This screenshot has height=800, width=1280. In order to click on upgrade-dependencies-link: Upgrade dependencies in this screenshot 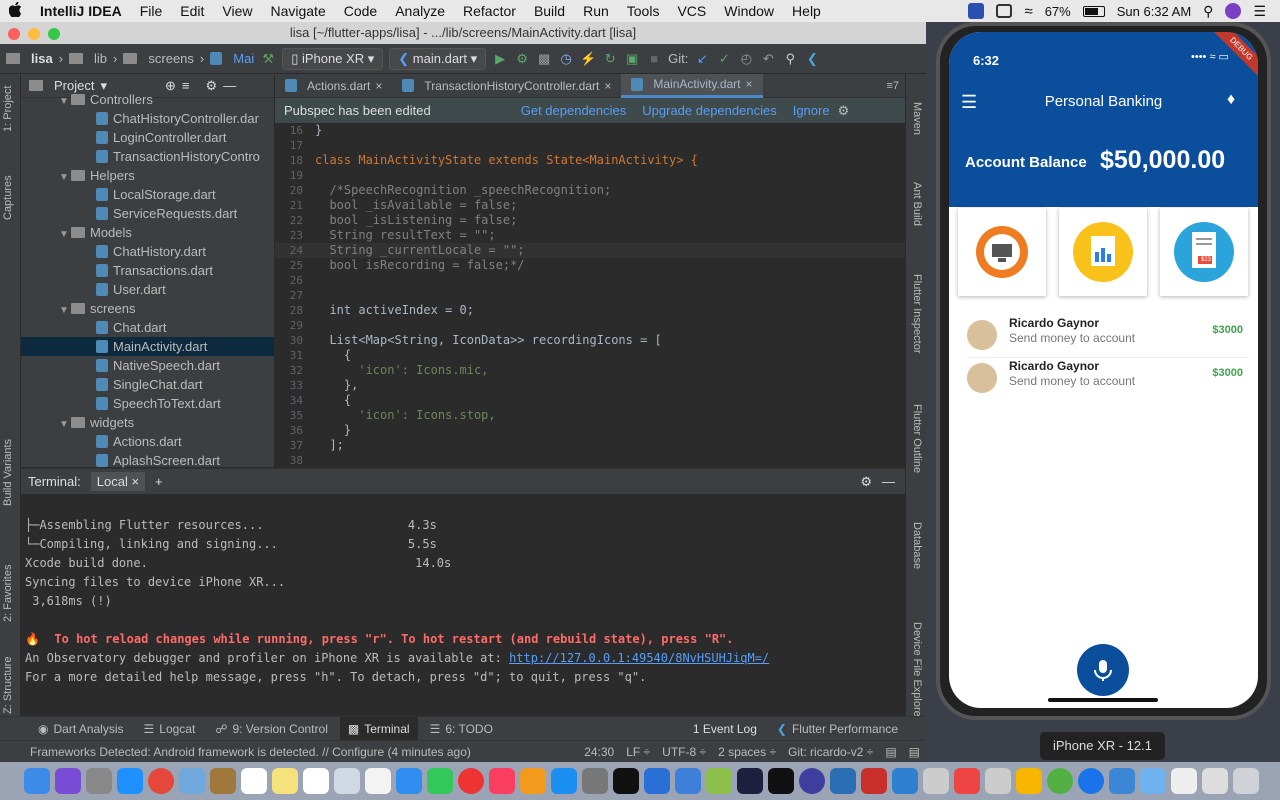, I will do `click(709, 110)`.